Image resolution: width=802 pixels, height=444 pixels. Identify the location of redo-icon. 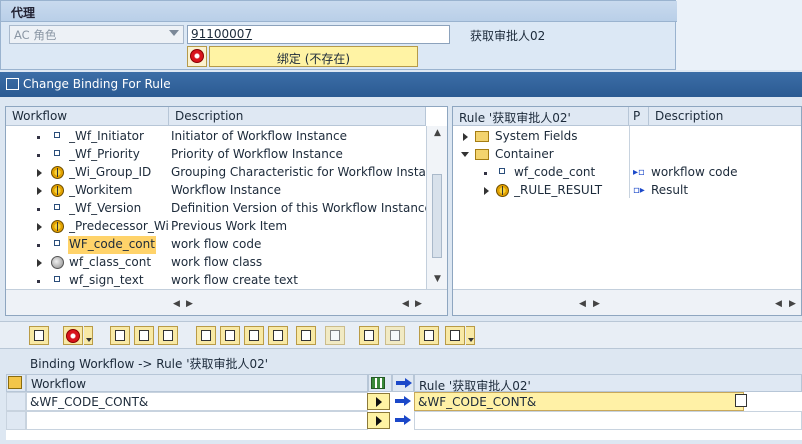
(335, 335).